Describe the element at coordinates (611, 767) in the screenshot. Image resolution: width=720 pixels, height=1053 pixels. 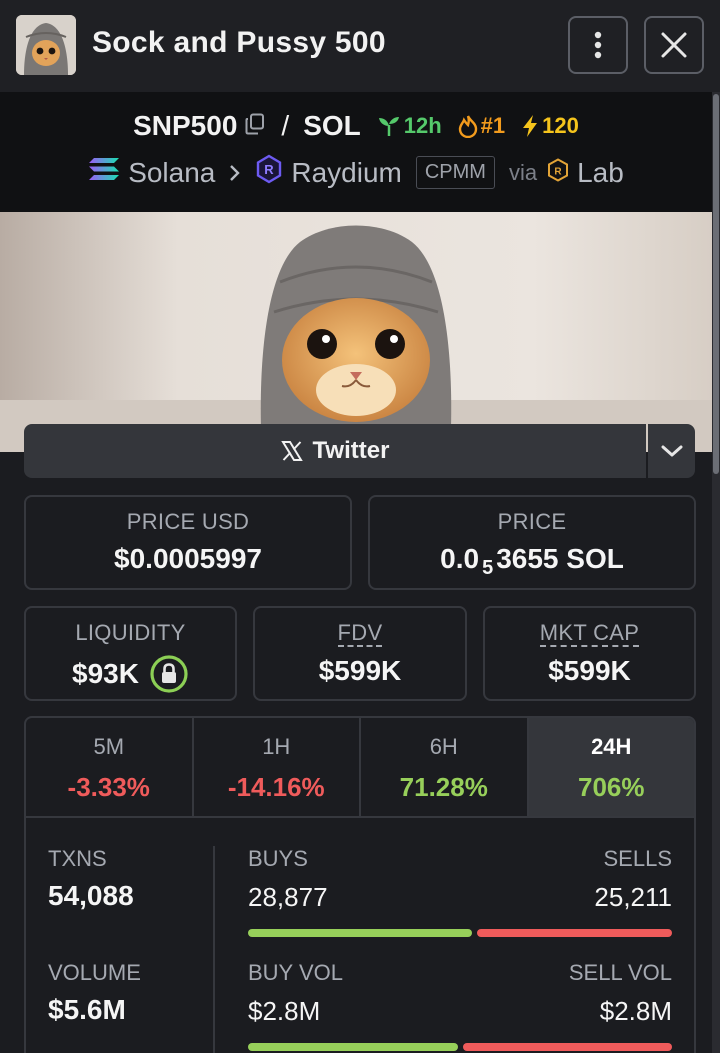
I see `tab-24h: 24H 706%` at that location.